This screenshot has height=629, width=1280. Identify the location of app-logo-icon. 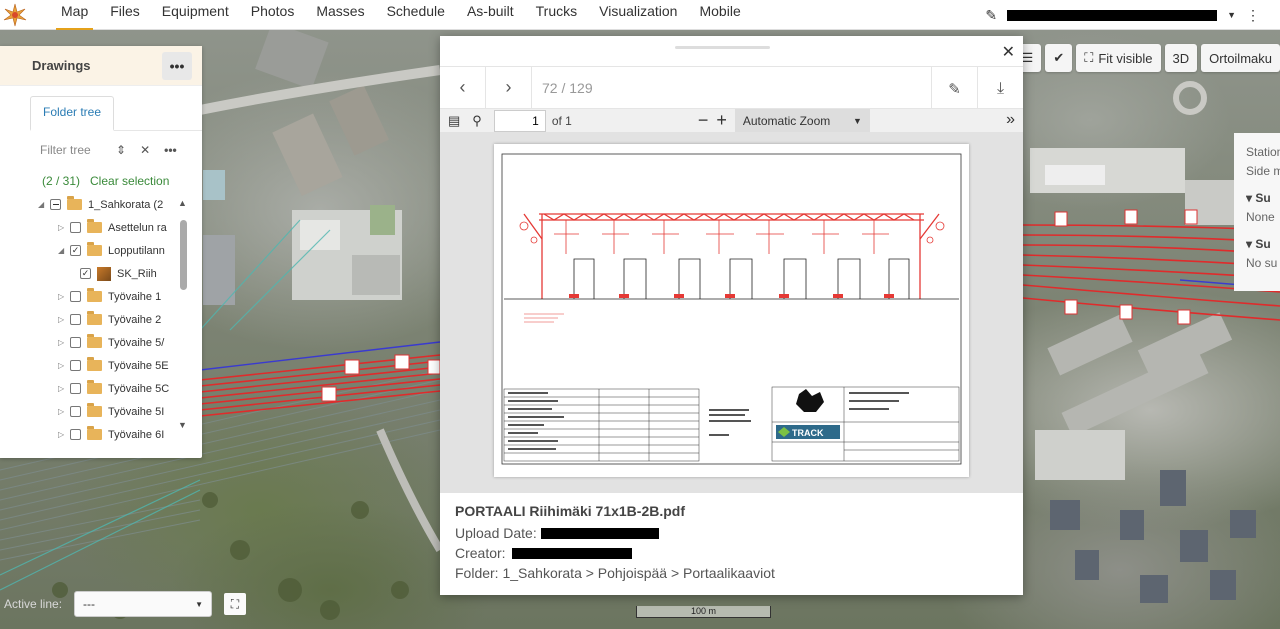
(15, 15).